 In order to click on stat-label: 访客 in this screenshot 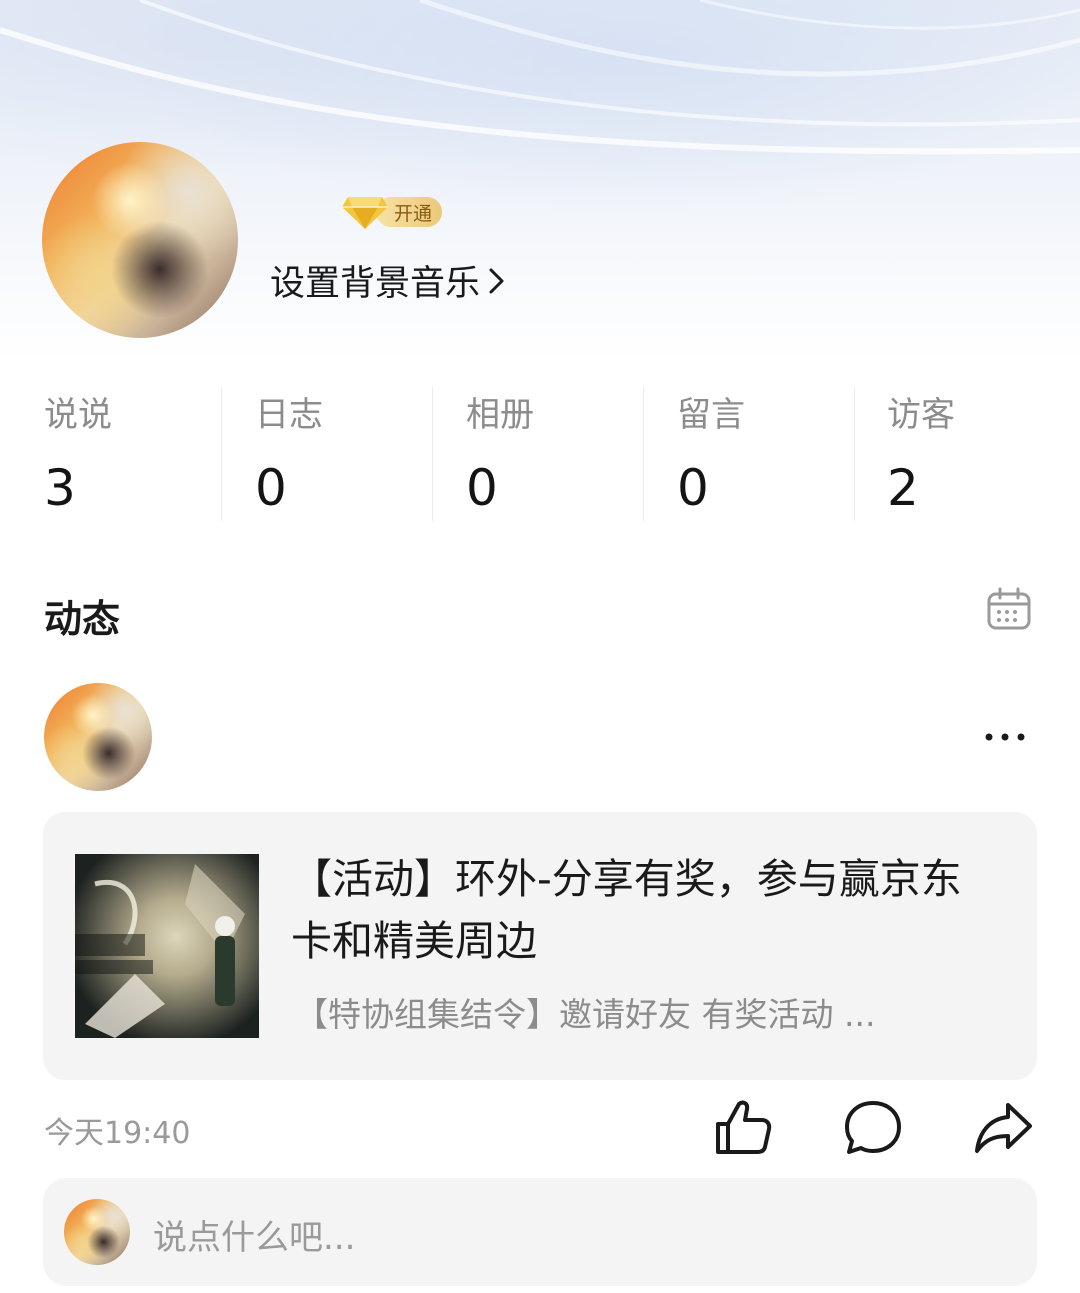, I will do `click(921, 415)`.